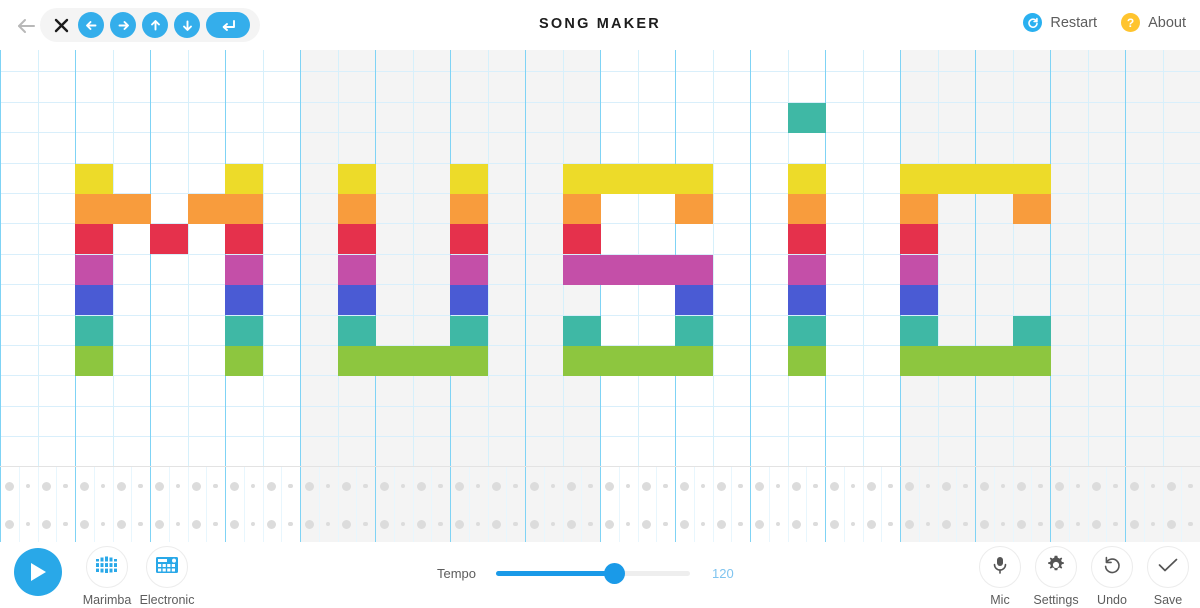  I want to click on restart-button: Restart, so click(1060, 22).